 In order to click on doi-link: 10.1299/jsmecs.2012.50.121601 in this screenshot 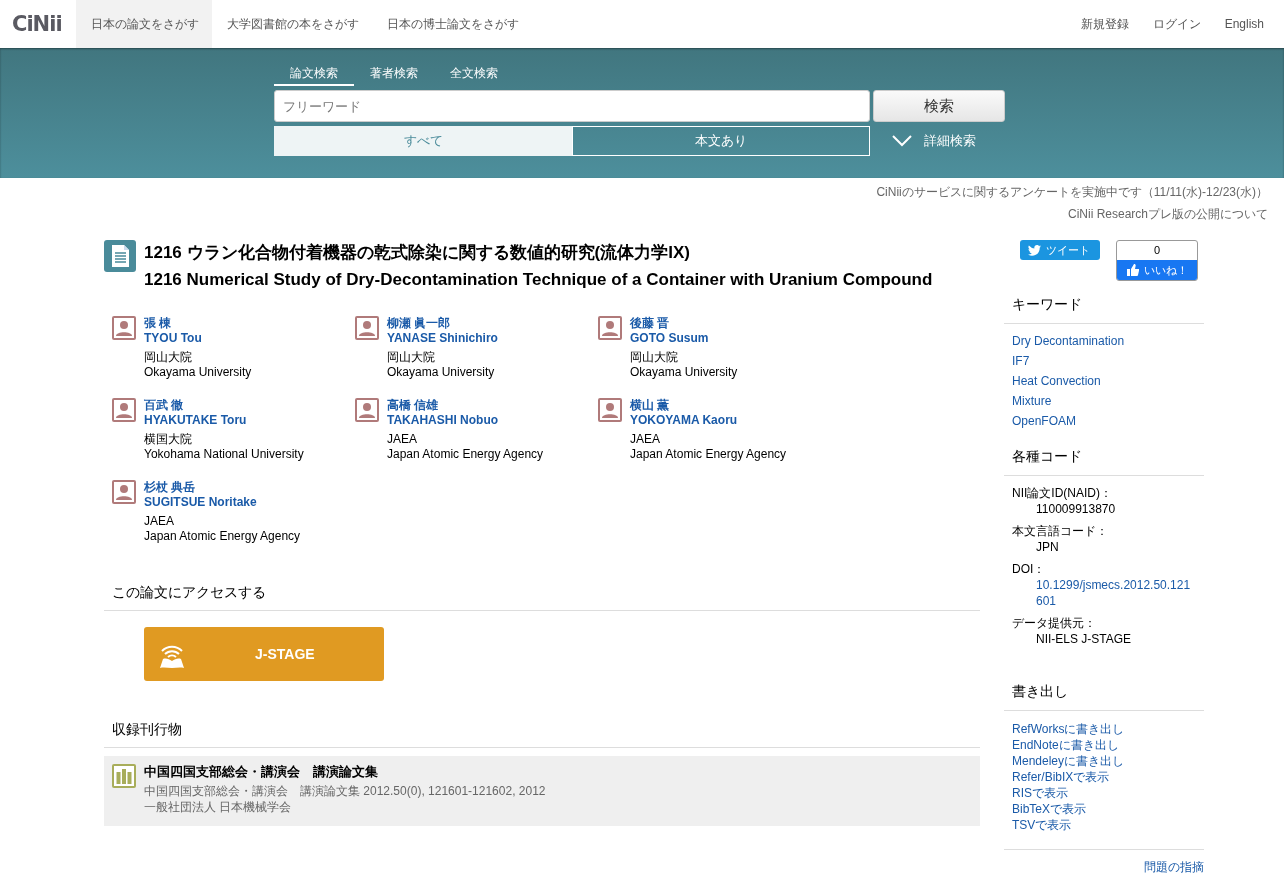, I will do `click(1104, 593)`.